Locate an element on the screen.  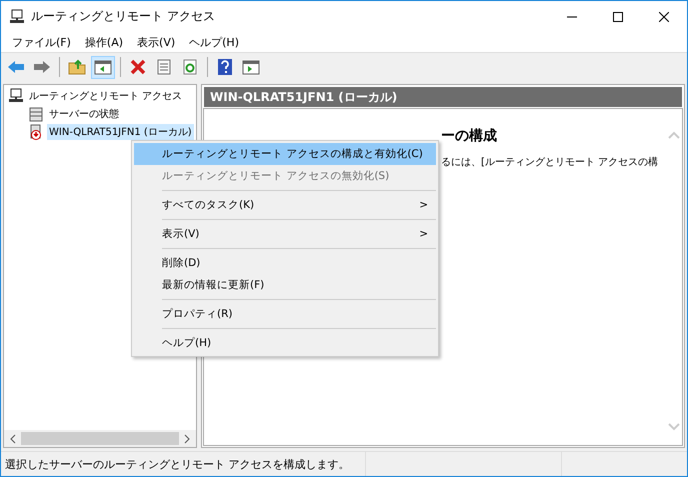
context-menu-item: 表示(V) > is located at coordinates (285, 234).